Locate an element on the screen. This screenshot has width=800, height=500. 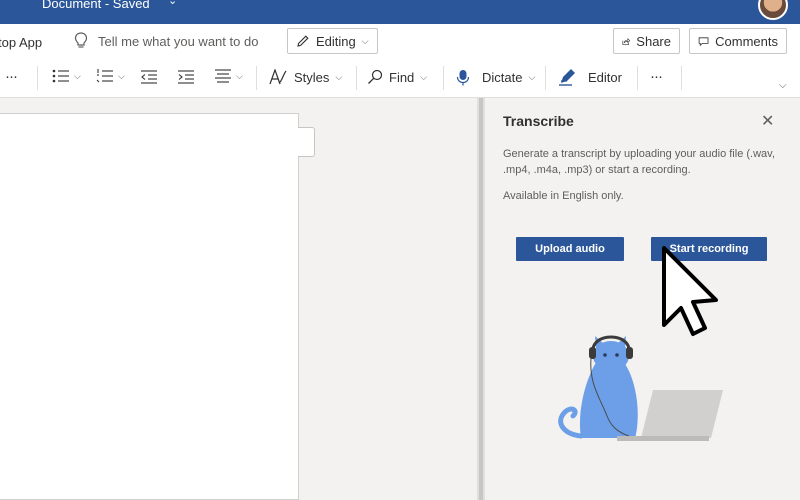
editing-mode-button: Editing ⌵ is located at coordinates (332, 41).